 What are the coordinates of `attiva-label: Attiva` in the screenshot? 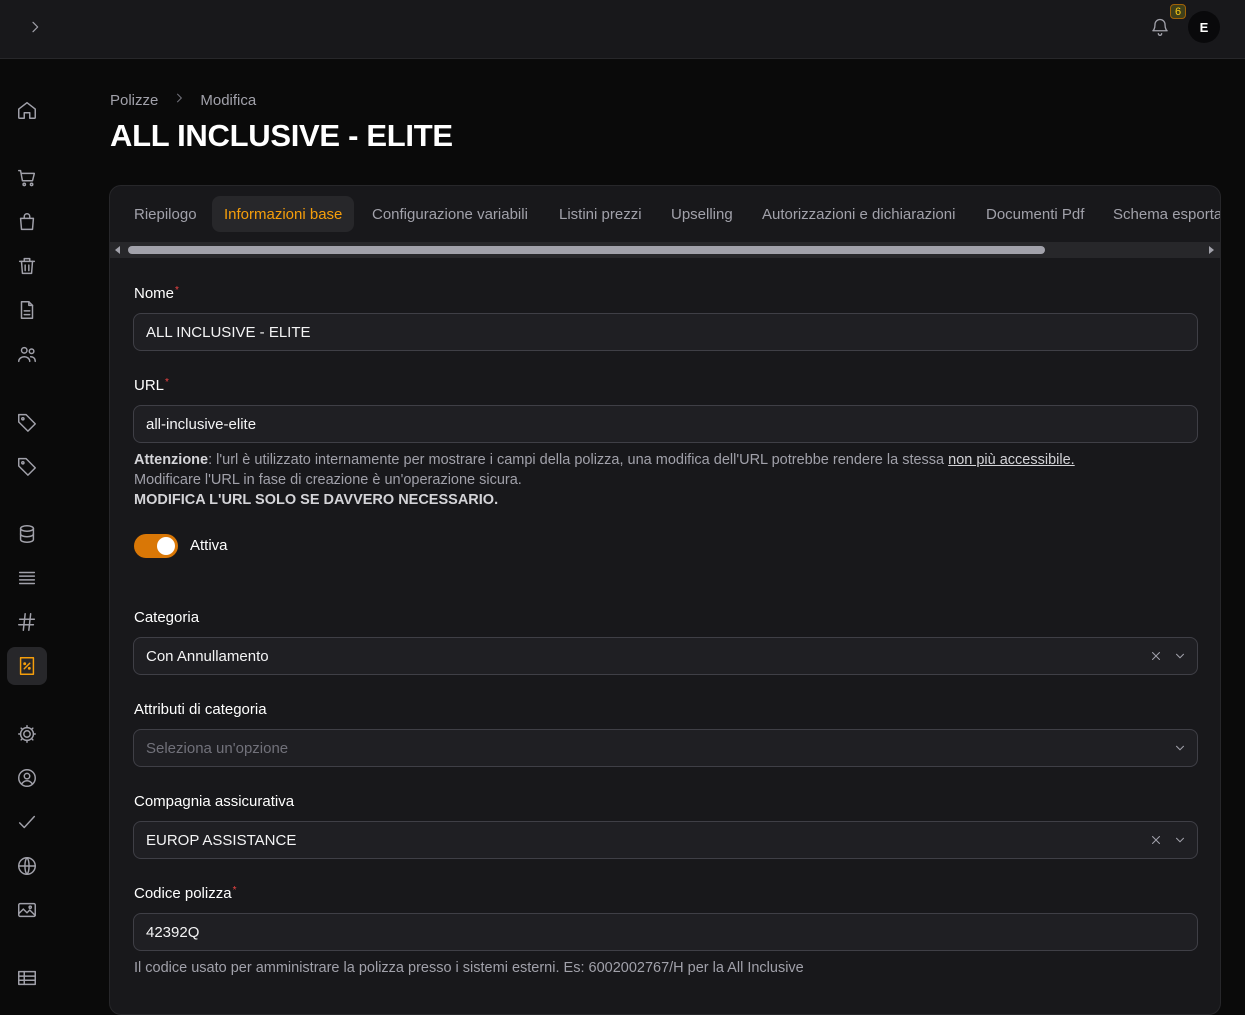 It's located at (209, 545).